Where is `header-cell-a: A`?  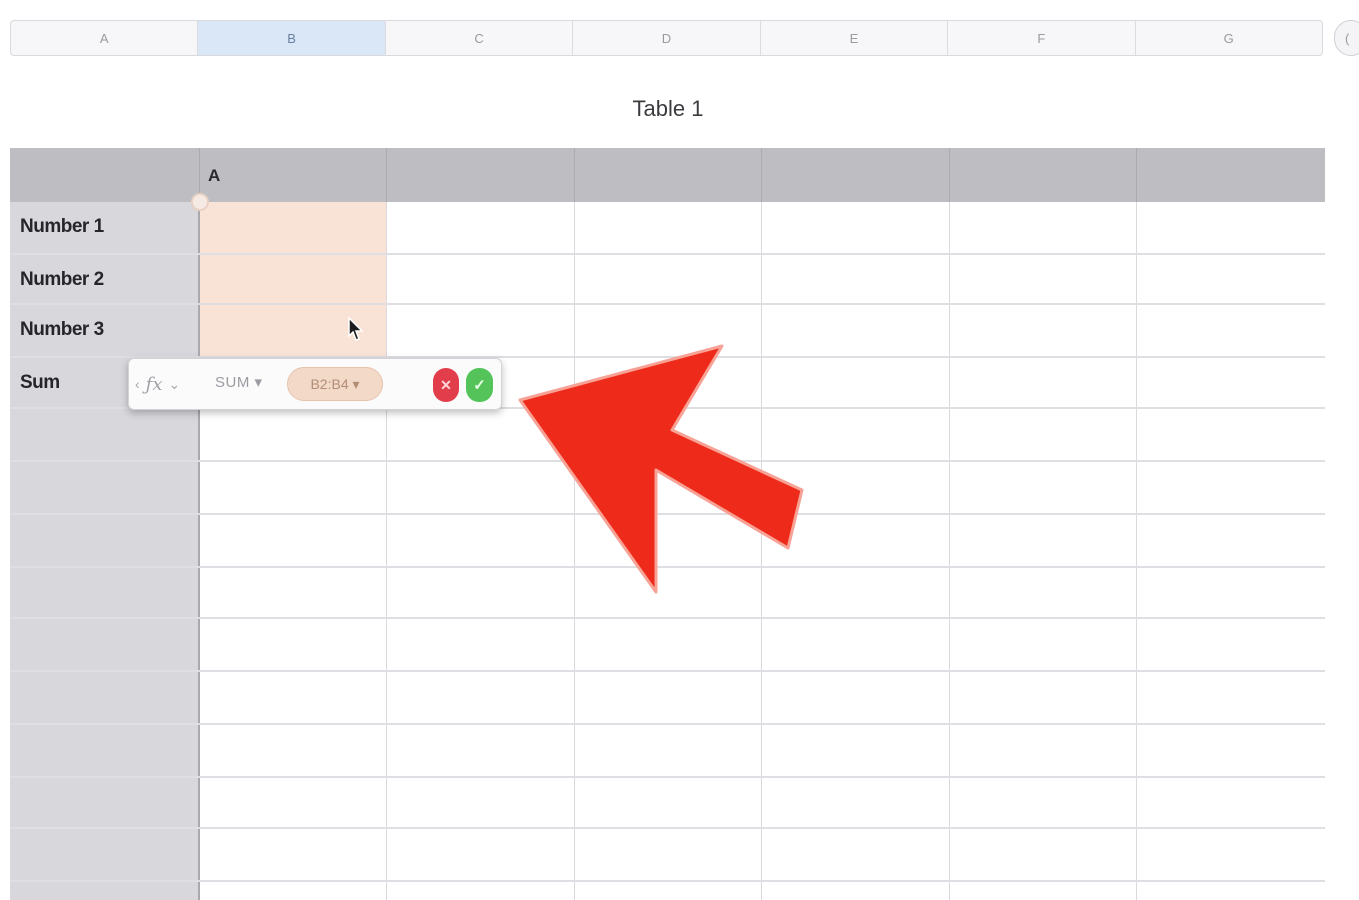
header-cell-a: A is located at coordinates (293, 175).